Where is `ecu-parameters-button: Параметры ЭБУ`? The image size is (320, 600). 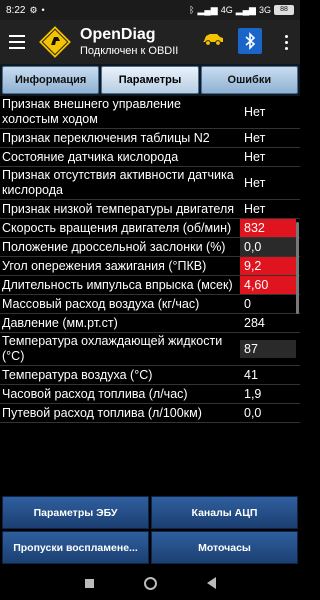 ecu-parameters-button: Параметры ЭБУ is located at coordinates (75, 512).